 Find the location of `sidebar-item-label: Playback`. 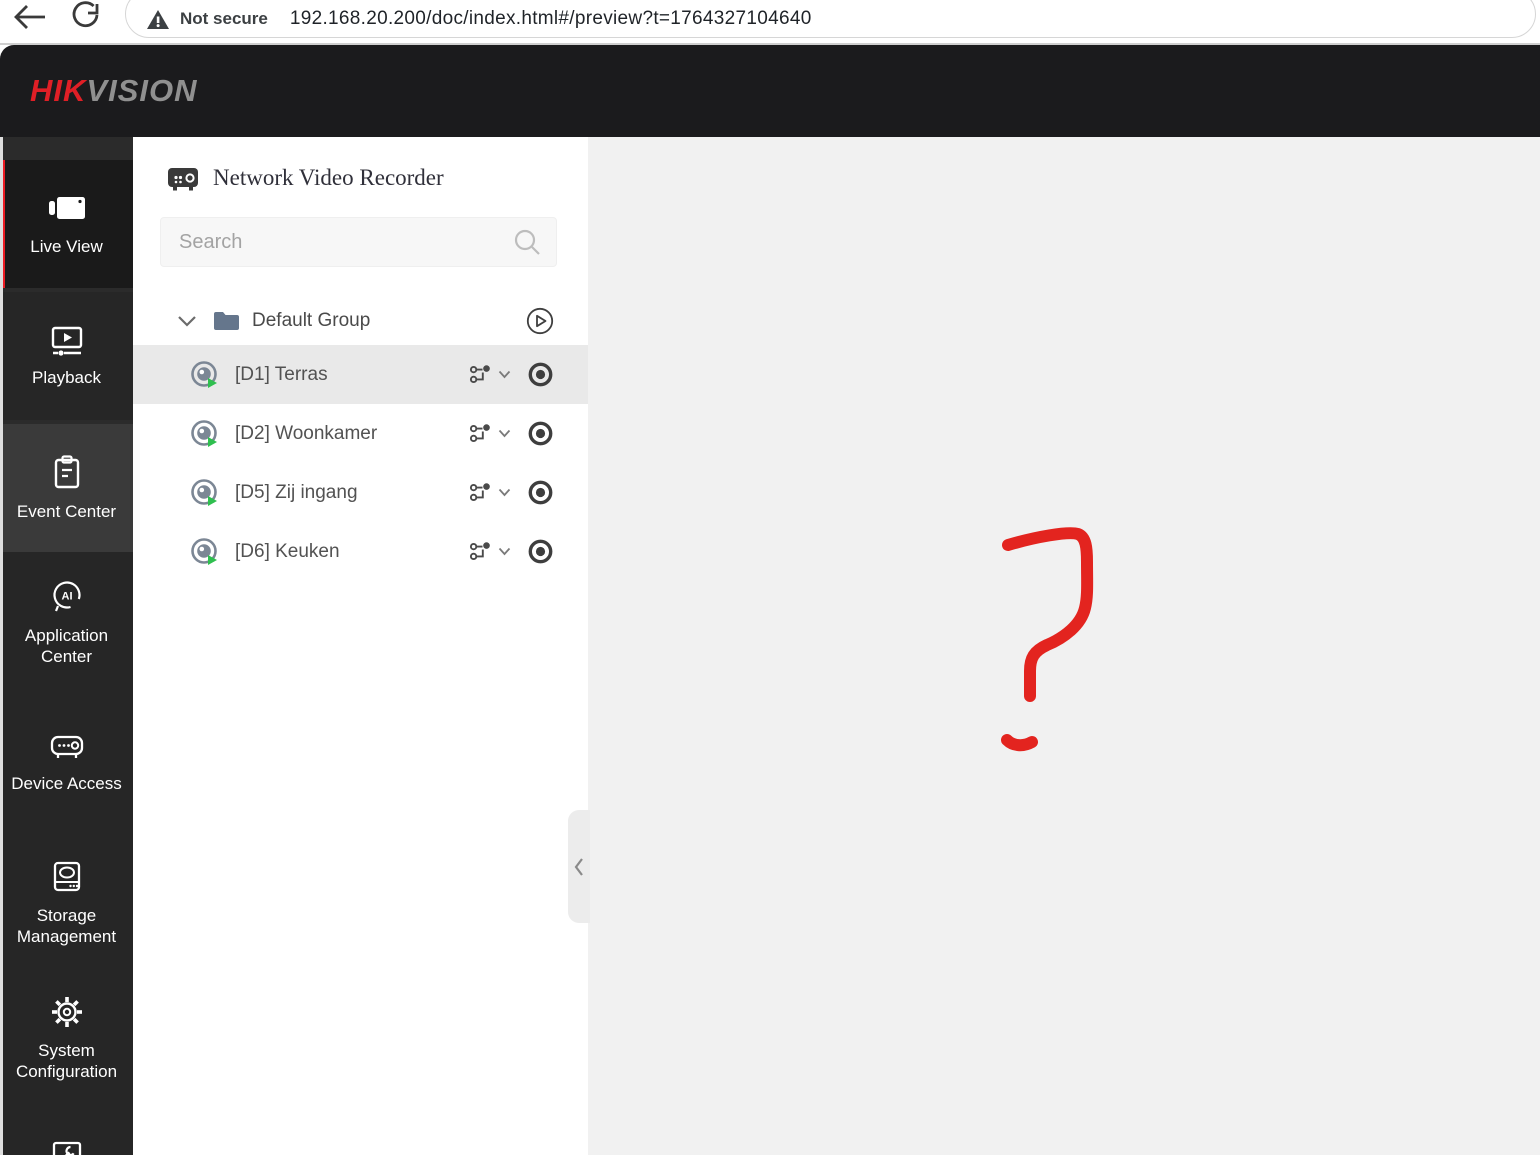

sidebar-item-label: Playback is located at coordinates (66, 377).